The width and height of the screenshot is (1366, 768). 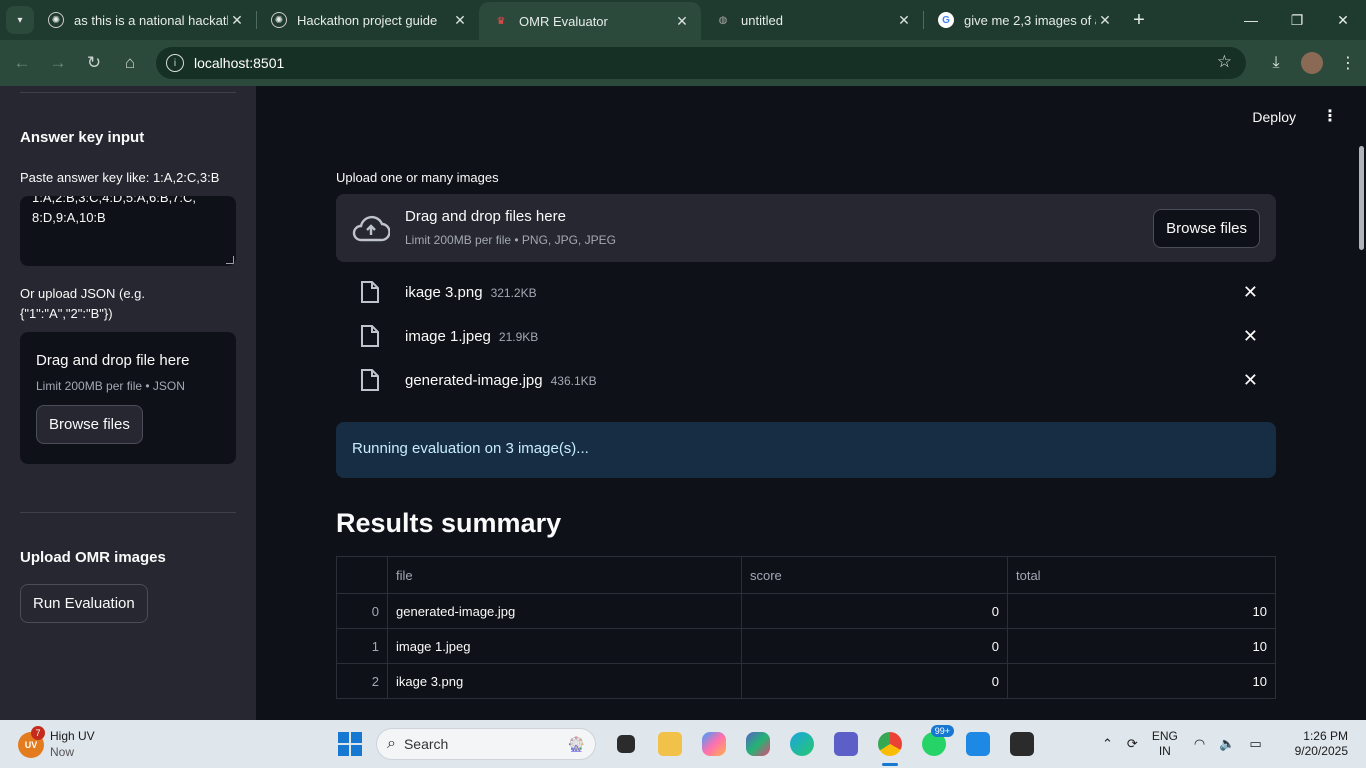 I want to click on minimize-icon: —, so click(x=1251, y=20).